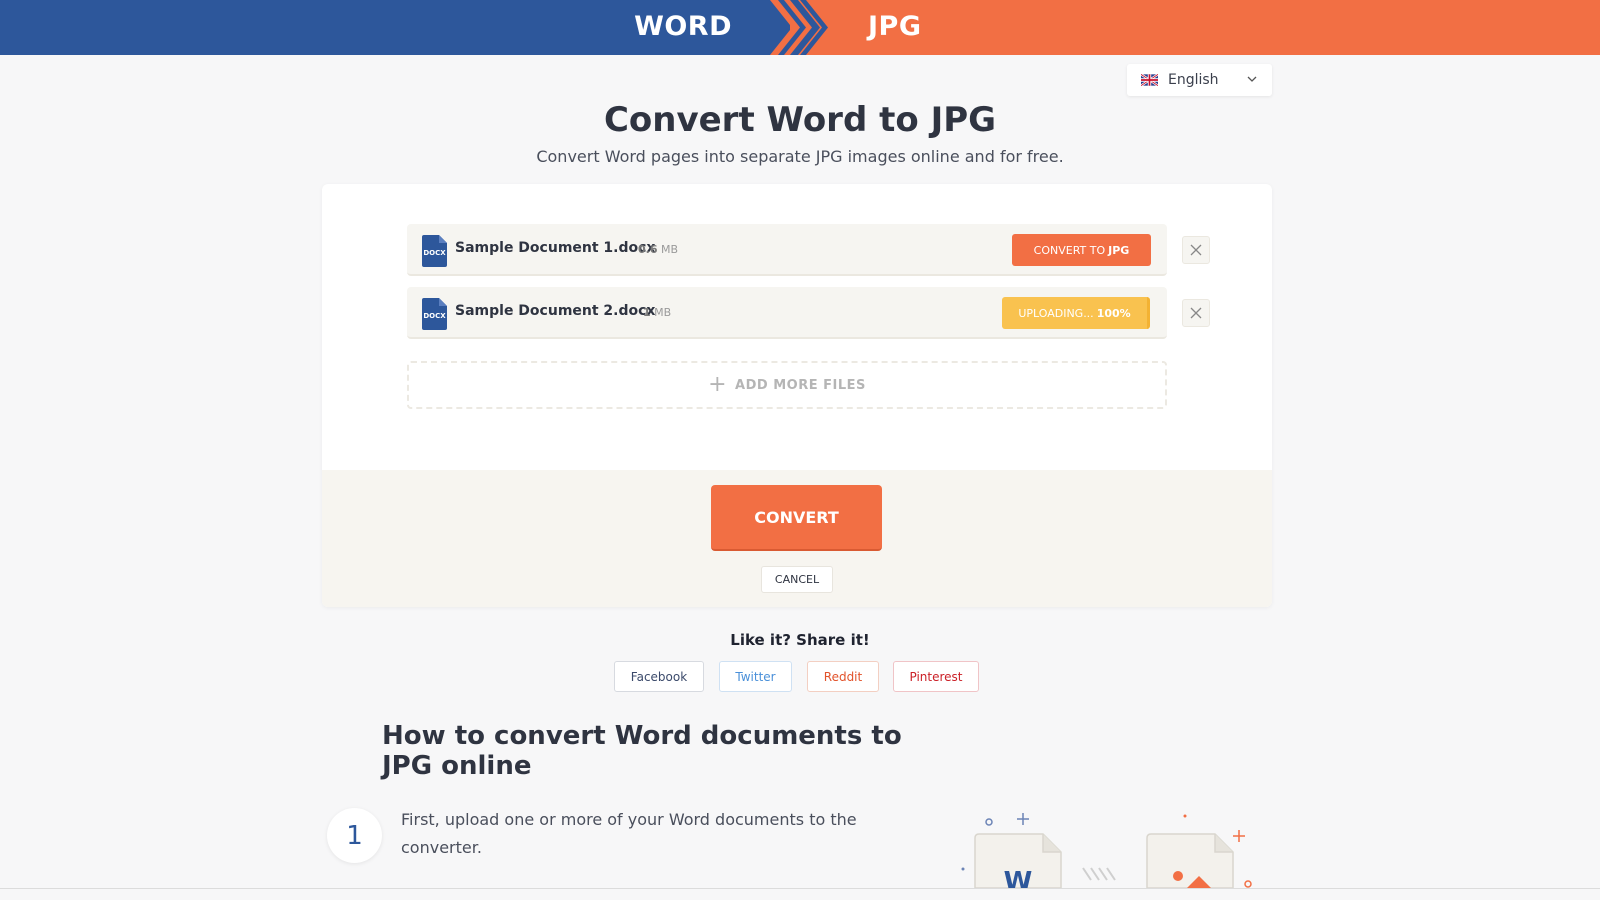 The image size is (1600, 900). What do you see at coordinates (797, 579) in the screenshot?
I see `cancel-button: CANCEL` at bounding box center [797, 579].